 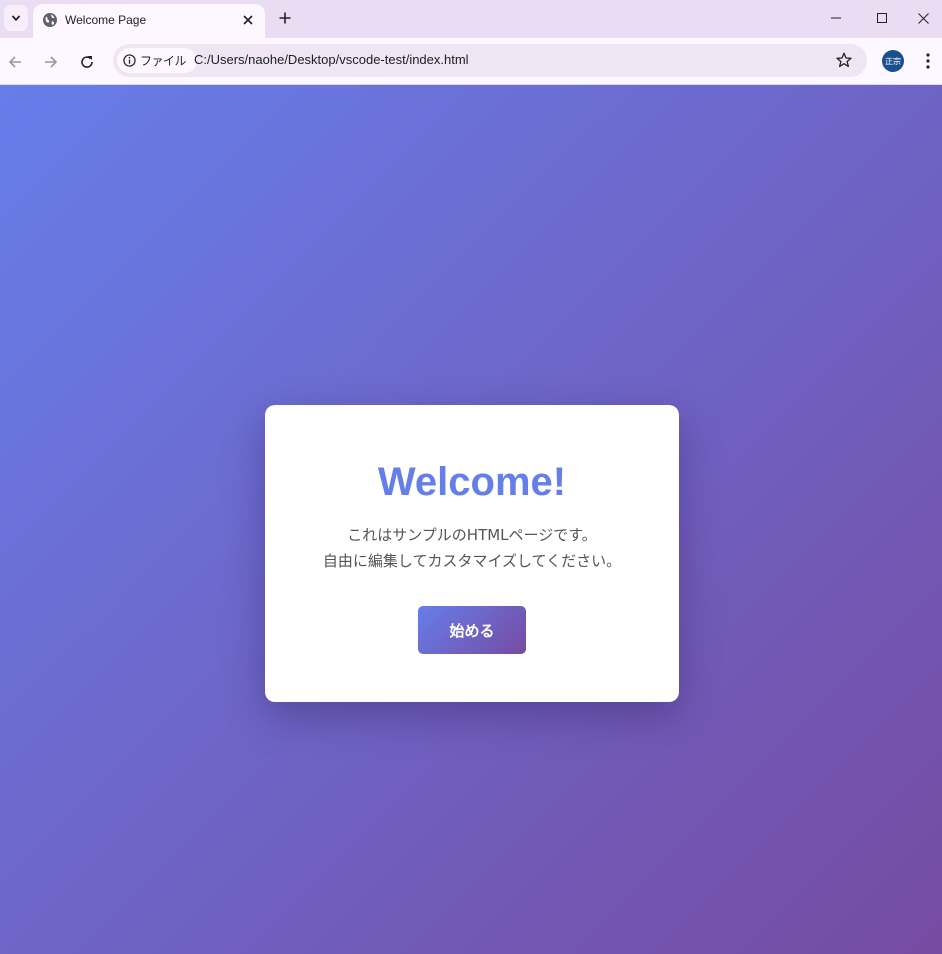 What do you see at coordinates (471, 19) in the screenshot?
I see `tab-strip: Welcome Page` at bounding box center [471, 19].